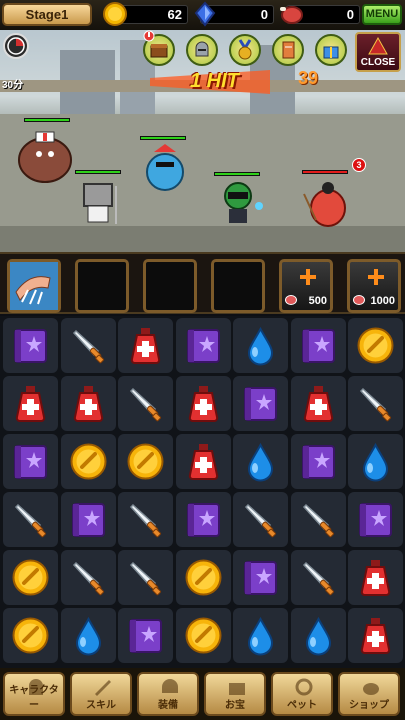 This screenshot has width=405, height=720. What do you see at coordinates (378, 45) in the screenshot?
I see `boss-emblem-icon` at bounding box center [378, 45].